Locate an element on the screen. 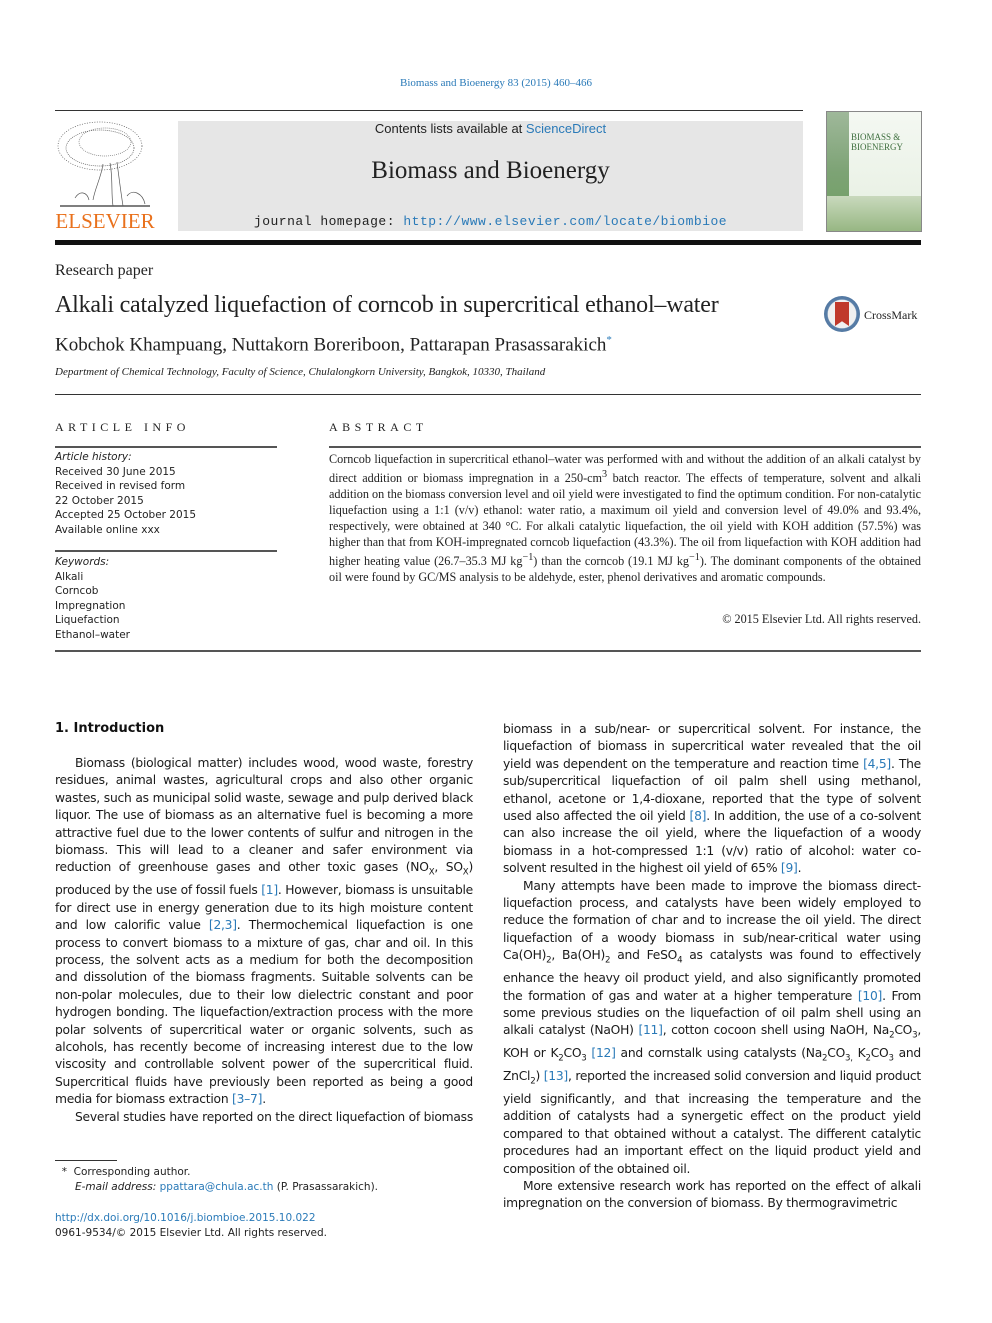  header-thick-rule is located at coordinates (488, 242).